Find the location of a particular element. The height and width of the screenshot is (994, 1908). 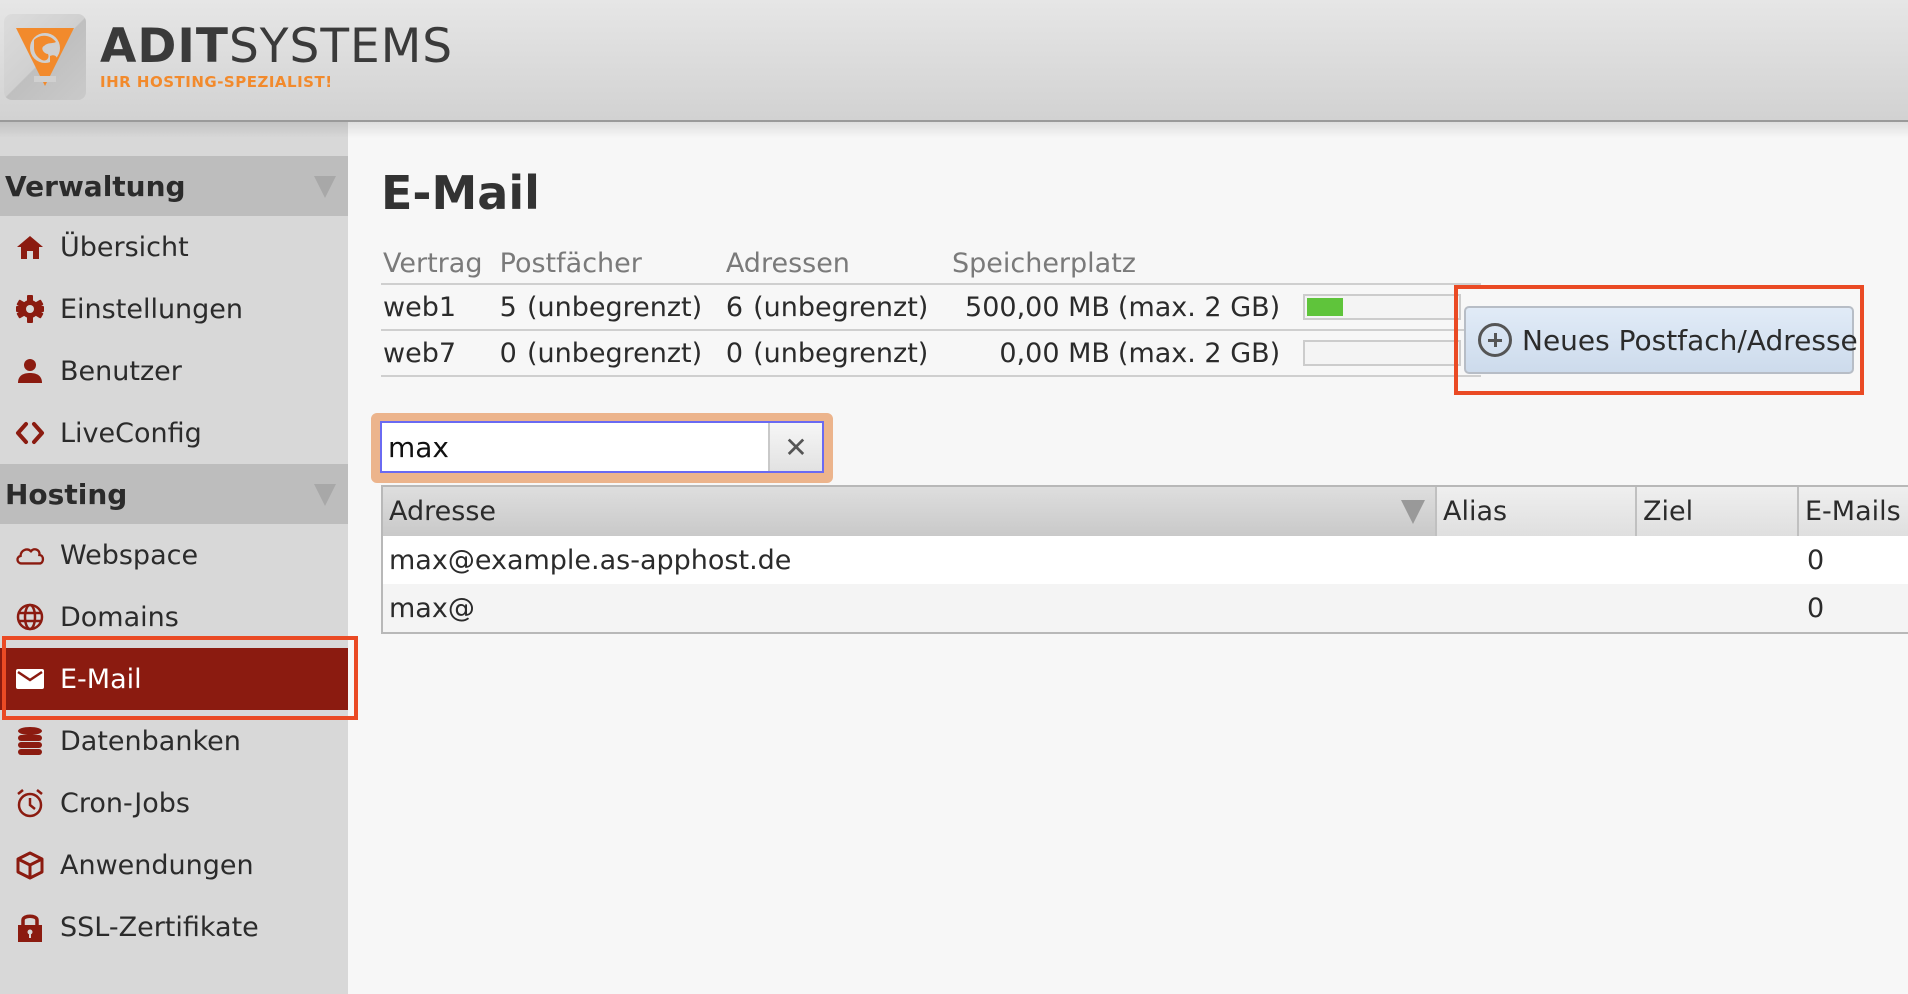

speicher-used: 500,00 MB is located at coordinates (1032, 306).